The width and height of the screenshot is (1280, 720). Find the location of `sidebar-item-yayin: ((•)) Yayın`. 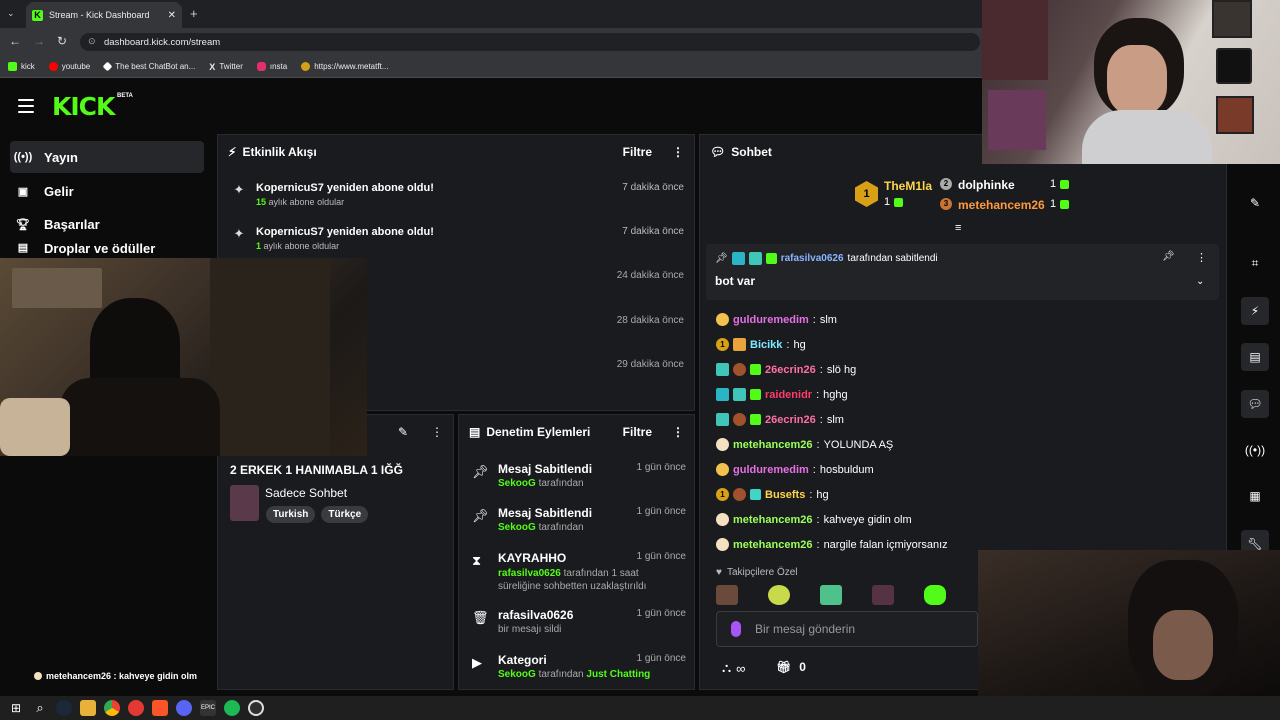

sidebar-item-yayin: ((•)) Yayın is located at coordinates (107, 157).